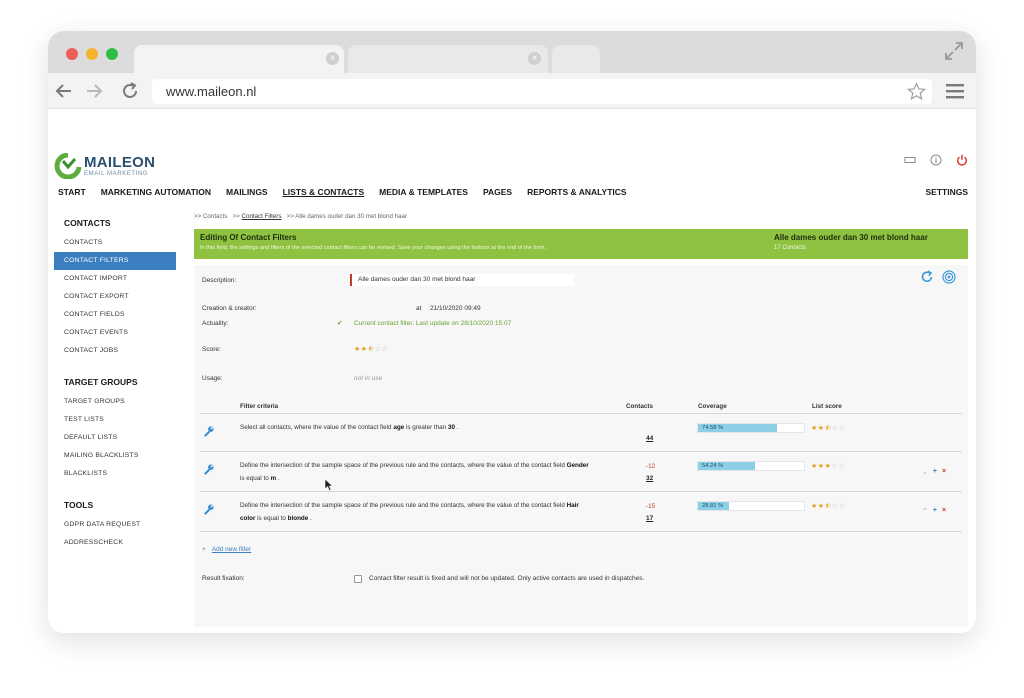  What do you see at coordinates (231, 549) in the screenshot?
I see `add-new-filter-label: Add new filter` at bounding box center [231, 549].